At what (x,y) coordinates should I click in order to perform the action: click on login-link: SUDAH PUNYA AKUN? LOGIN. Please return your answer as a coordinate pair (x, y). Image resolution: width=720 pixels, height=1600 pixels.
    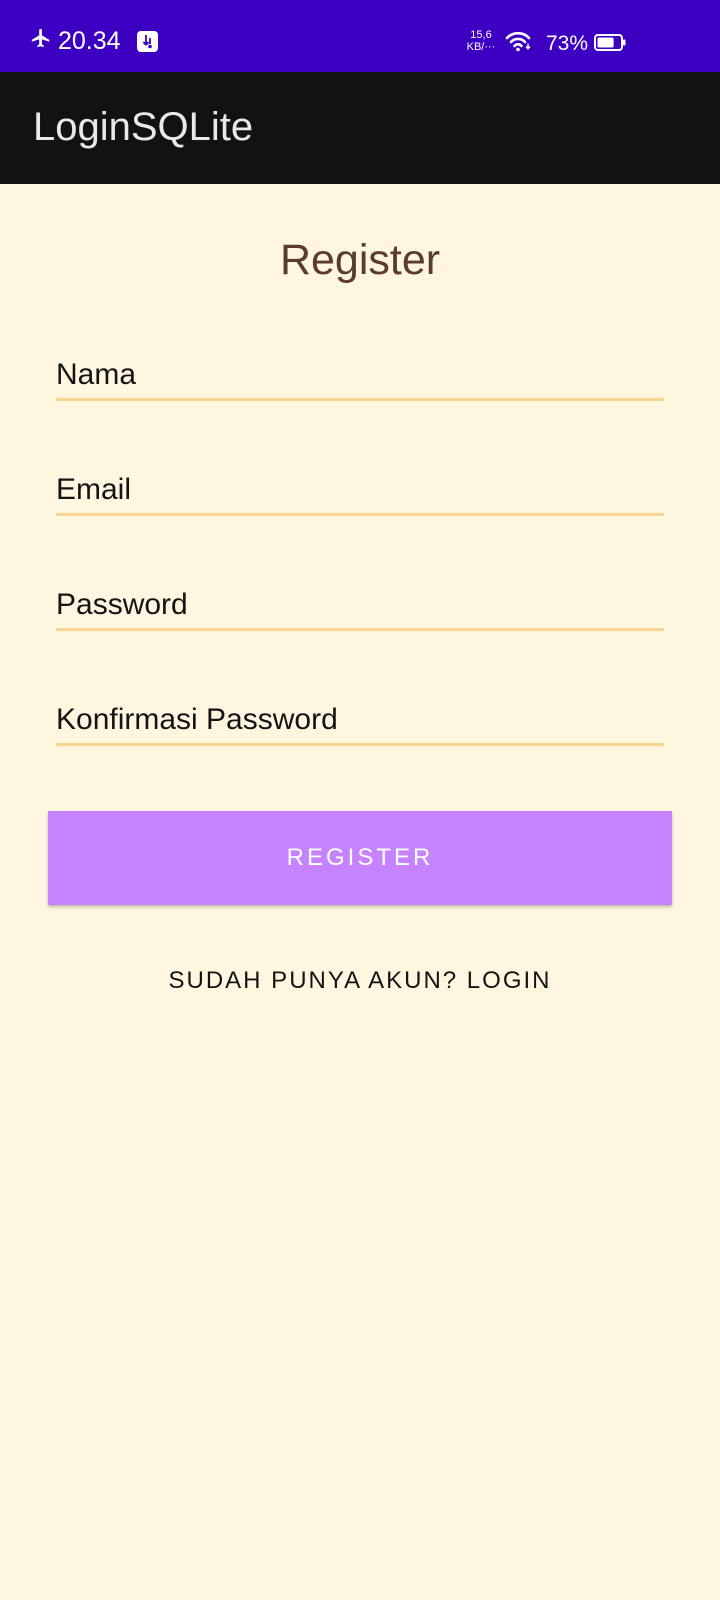
    Looking at the image, I should click on (360, 981).